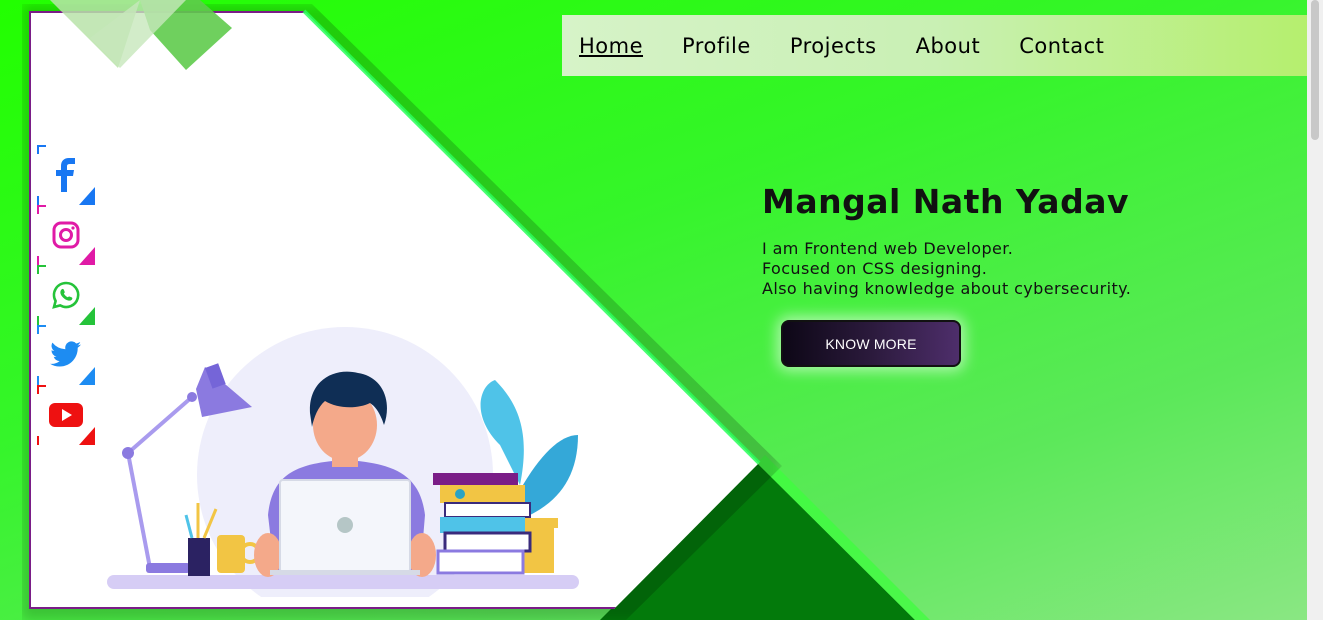 Image resolution: width=1323 pixels, height=620 pixels. I want to click on facebook-icon, so click(65, 175).